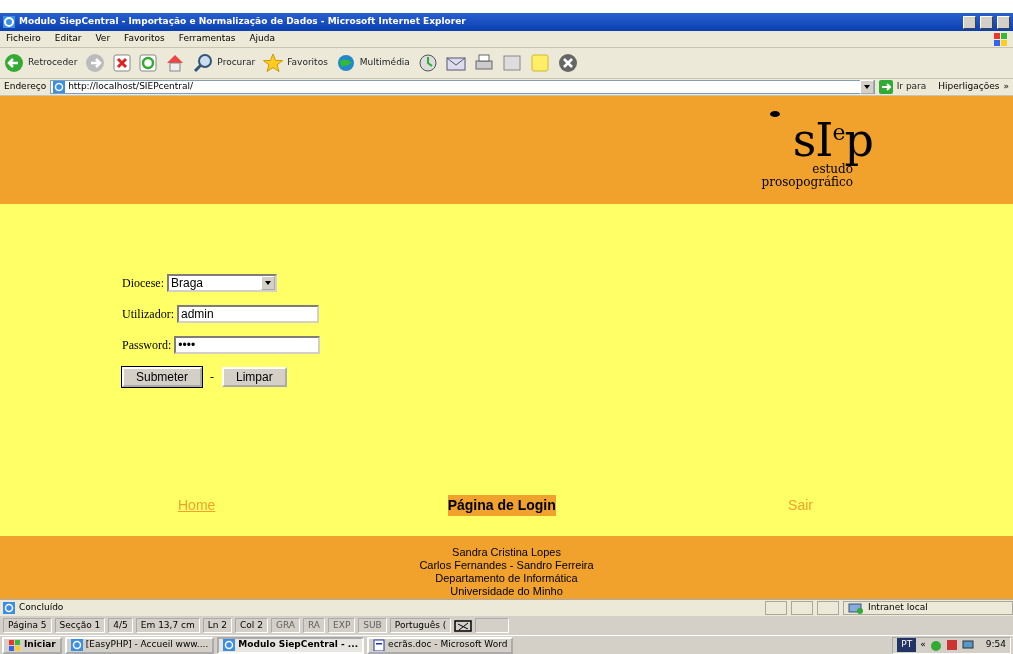 Image resolution: width=1013 pixels, height=654 pixels. What do you see at coordinates (1003, 22) in the screenshot?
I see `close-button` at bounding box center [1003, 22].